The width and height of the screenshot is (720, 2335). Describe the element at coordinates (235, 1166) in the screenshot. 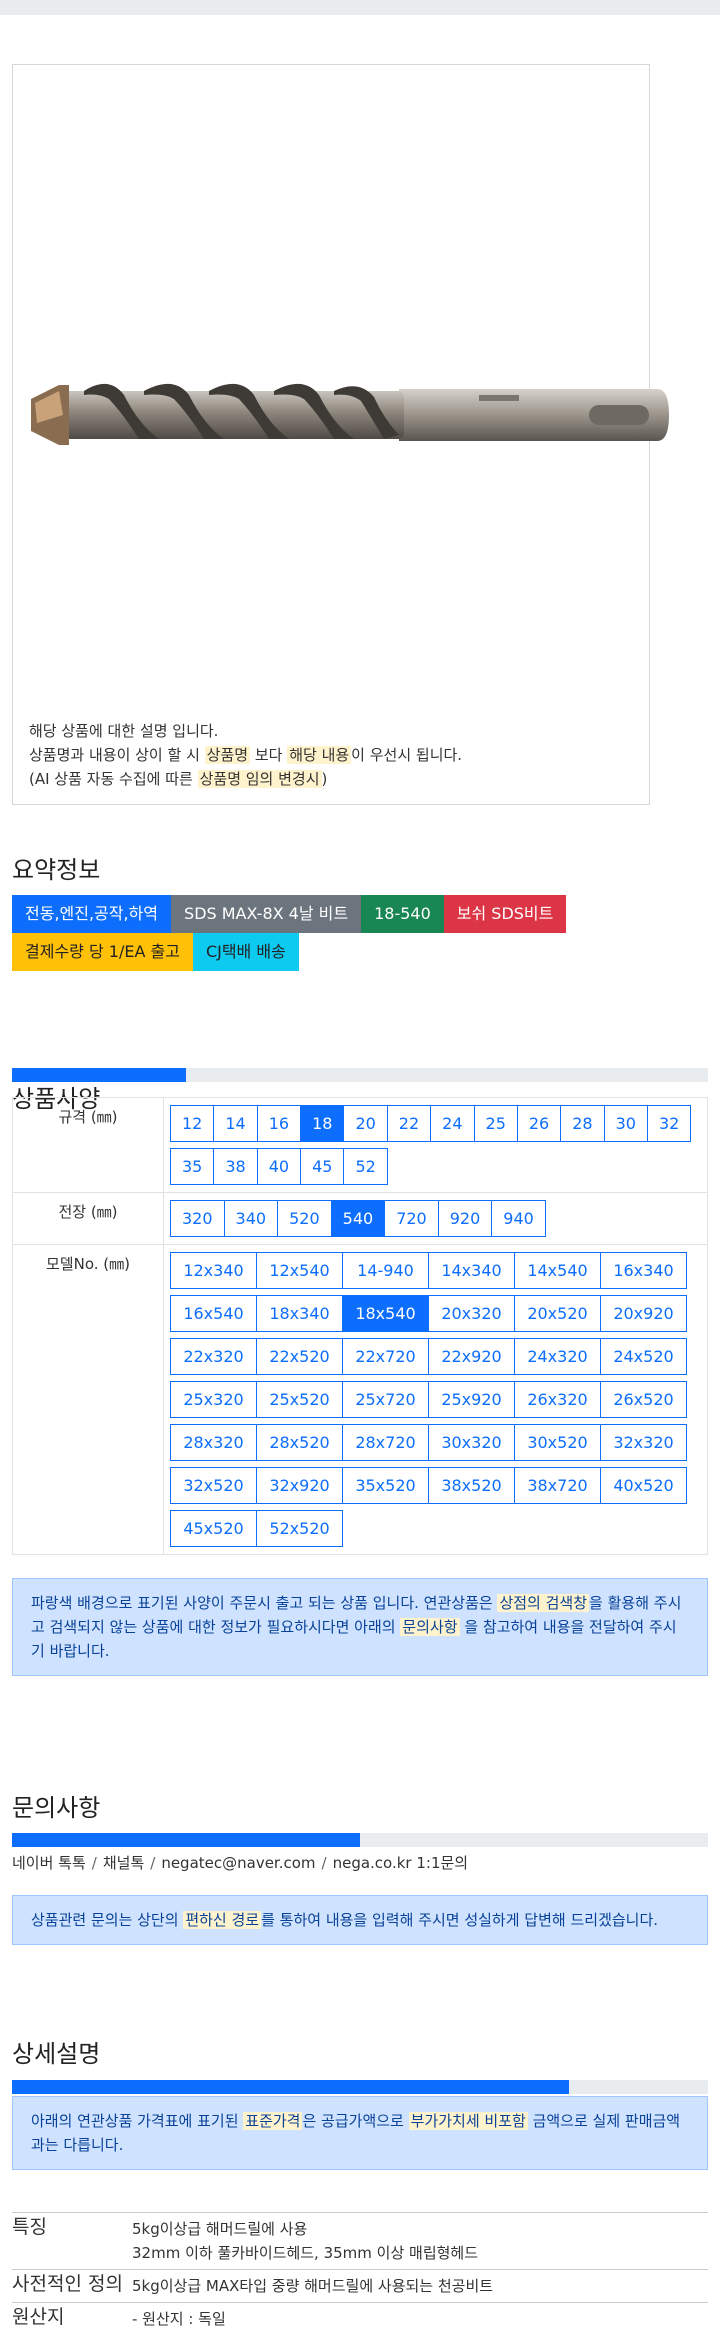

I see `spec-option-button: 38` at that location.